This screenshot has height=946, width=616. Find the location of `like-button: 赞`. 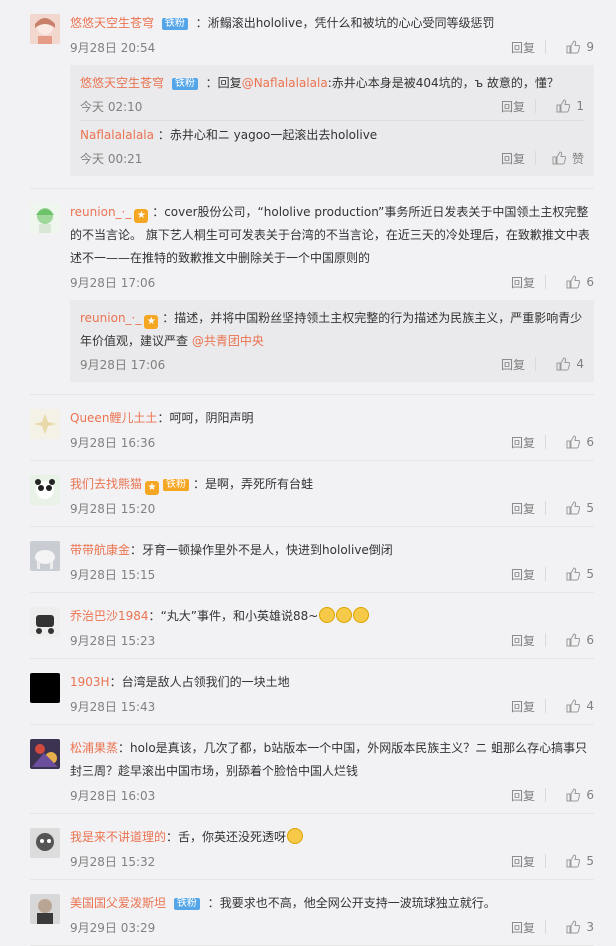

like-button: 赞 is located at coordinates (565, 158).